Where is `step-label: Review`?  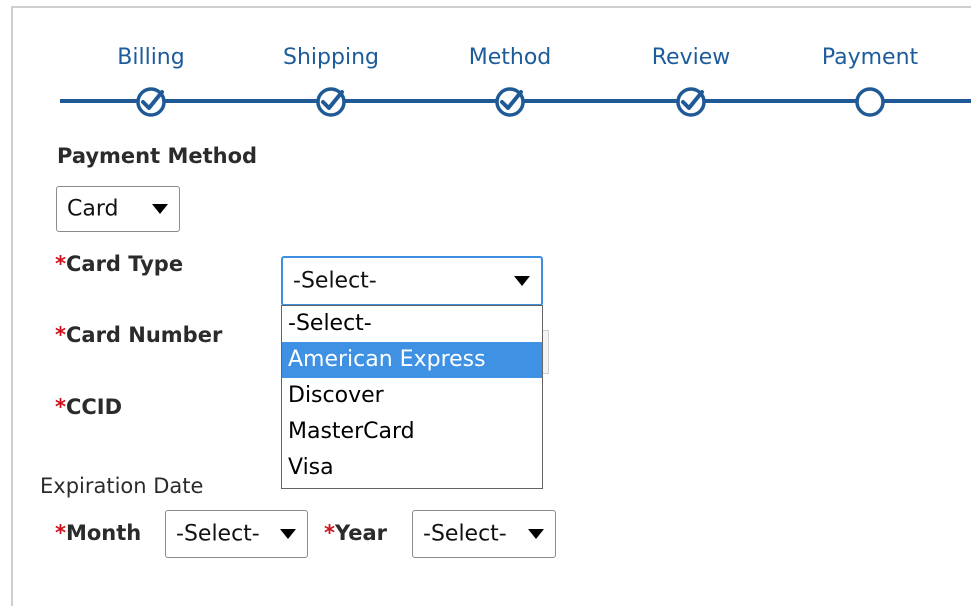
step-label: Review is located at coordinates (691, 57).